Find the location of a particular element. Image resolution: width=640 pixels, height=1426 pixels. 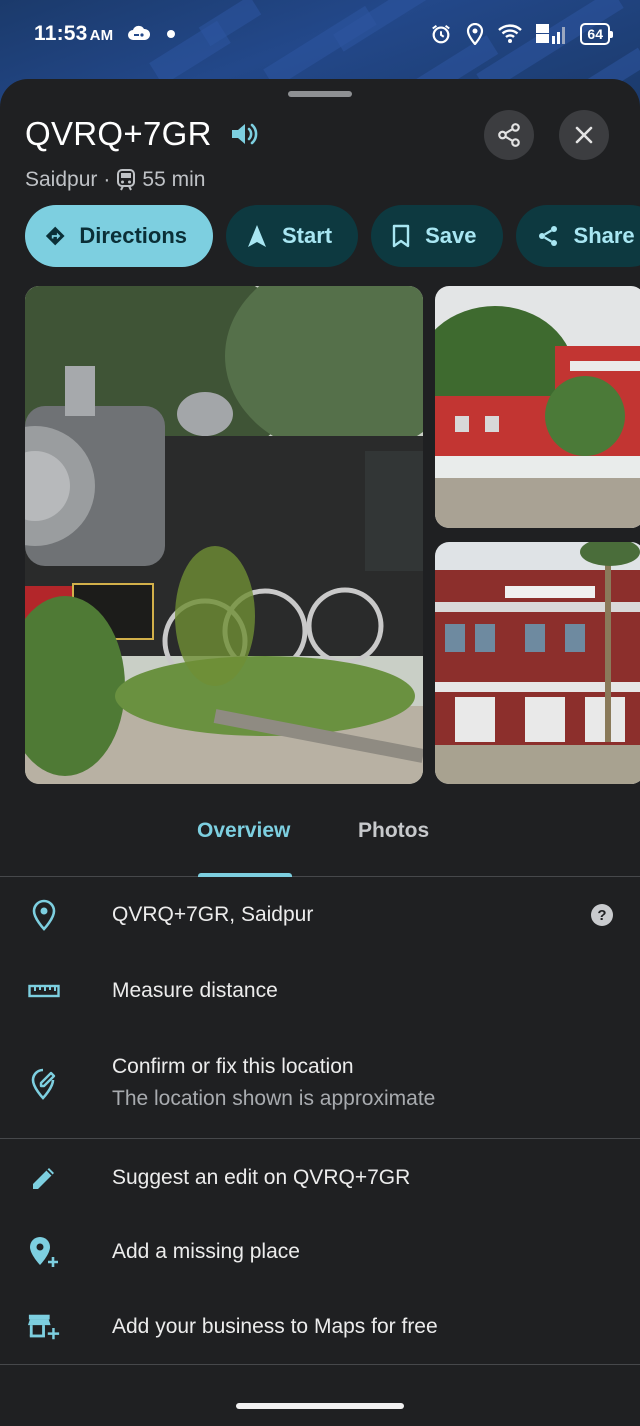

place-subtitle: Saidpur · 55 min is located at coordinates (115, 180).